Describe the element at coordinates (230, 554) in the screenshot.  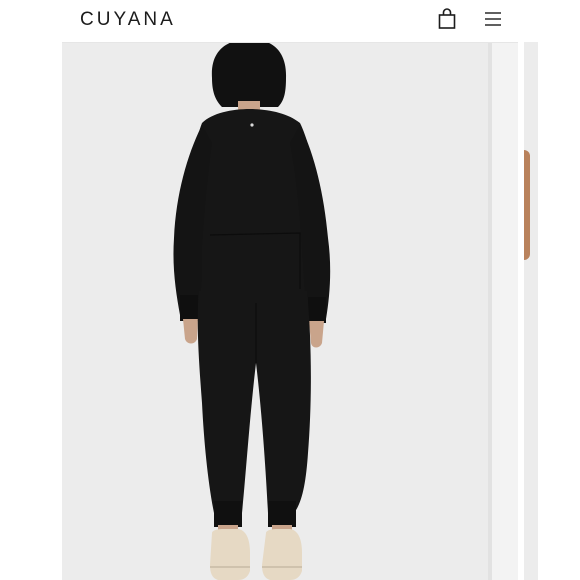
I see `model-left-sneaker` at that location.